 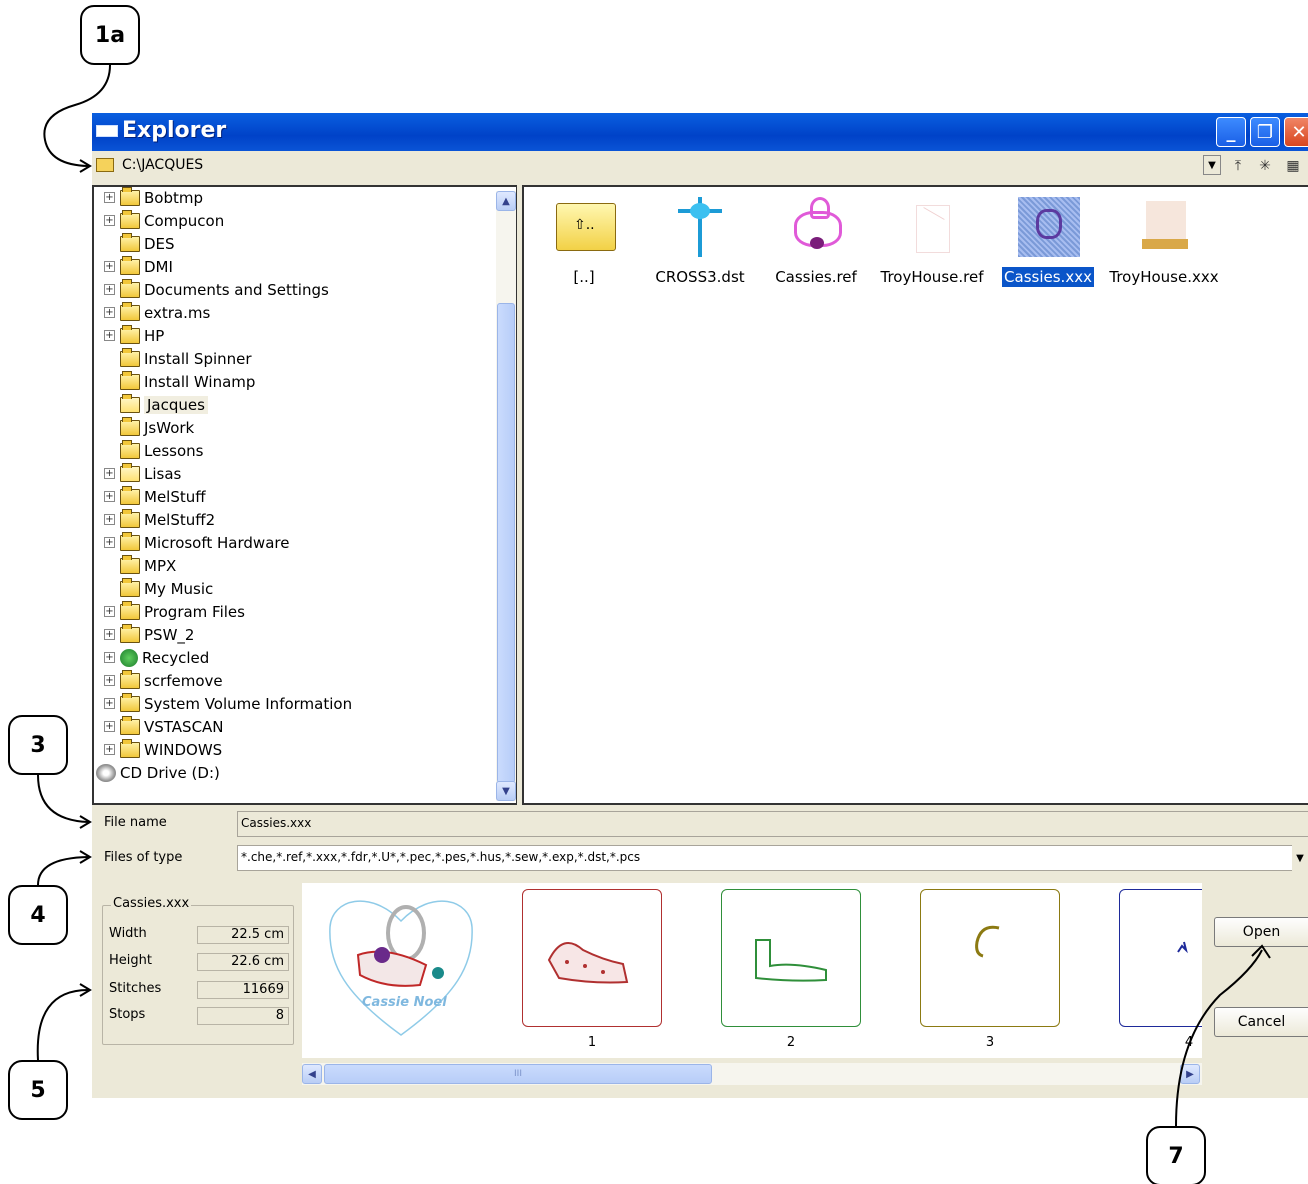 What do you see at coordinates (752, 1074) in the screenshot?
I see `preview-scrollbar: ◀ III ▶` at bounding box center [752, 1074].